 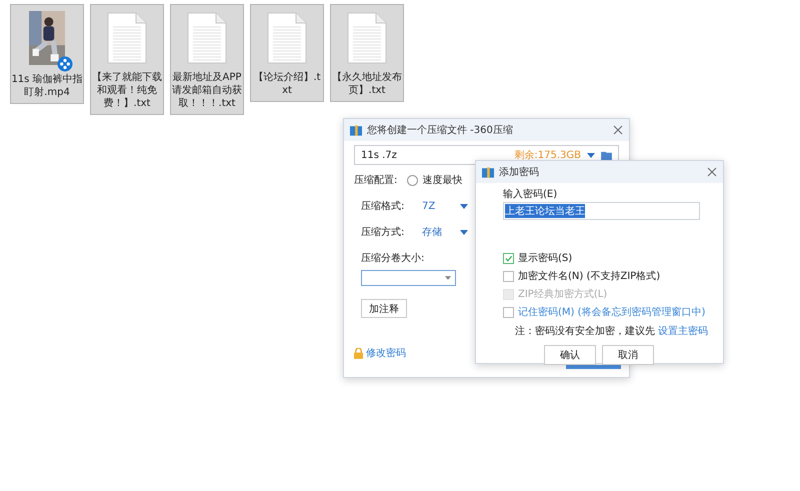 I want to click on dialog-button: 取消, so click(x=628, y=355).